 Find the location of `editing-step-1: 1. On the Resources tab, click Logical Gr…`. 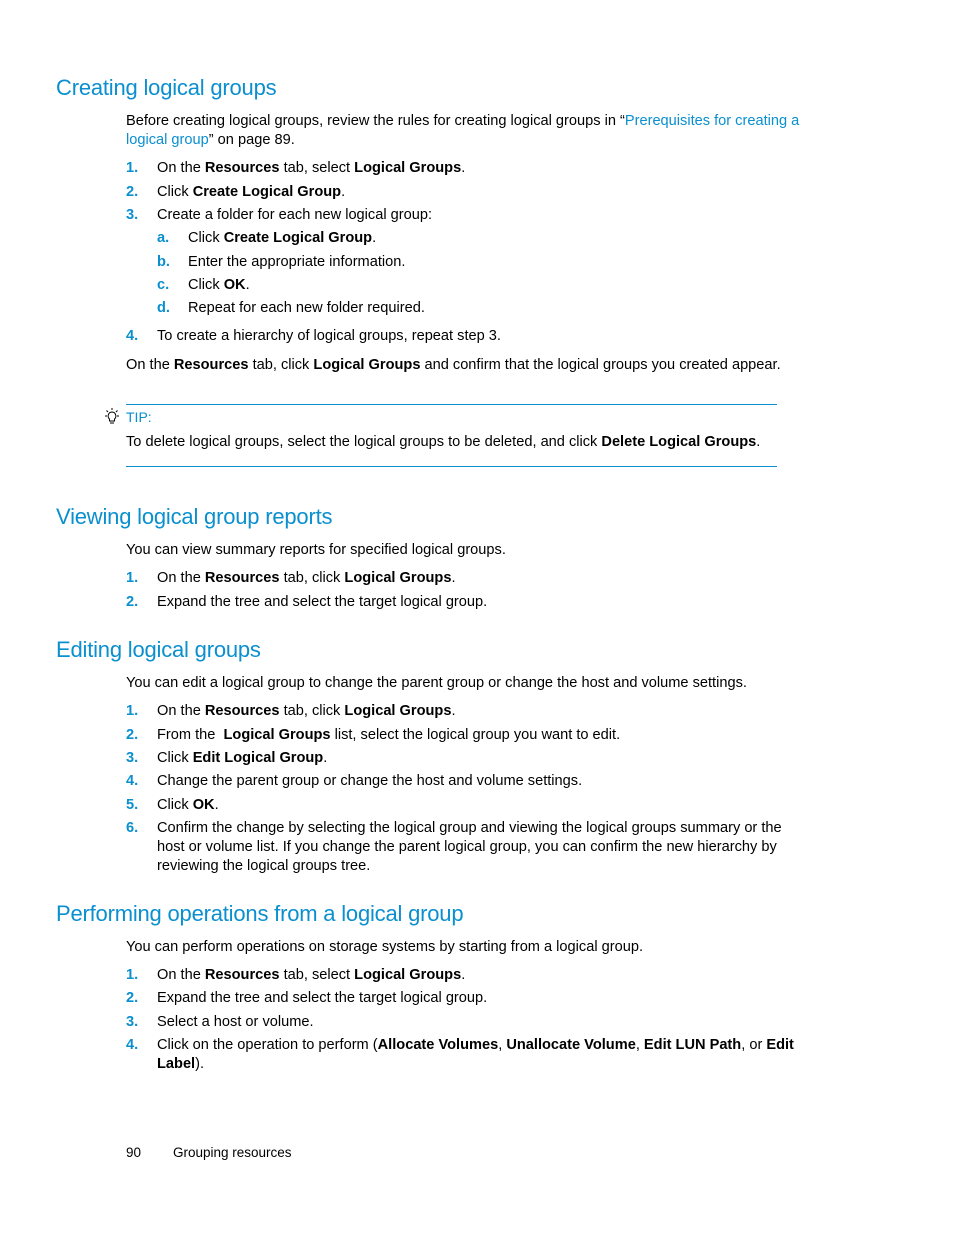

editing-step-1: 1. On the Resources tab, click Logical Gr… is located at coordinates (291, 711).